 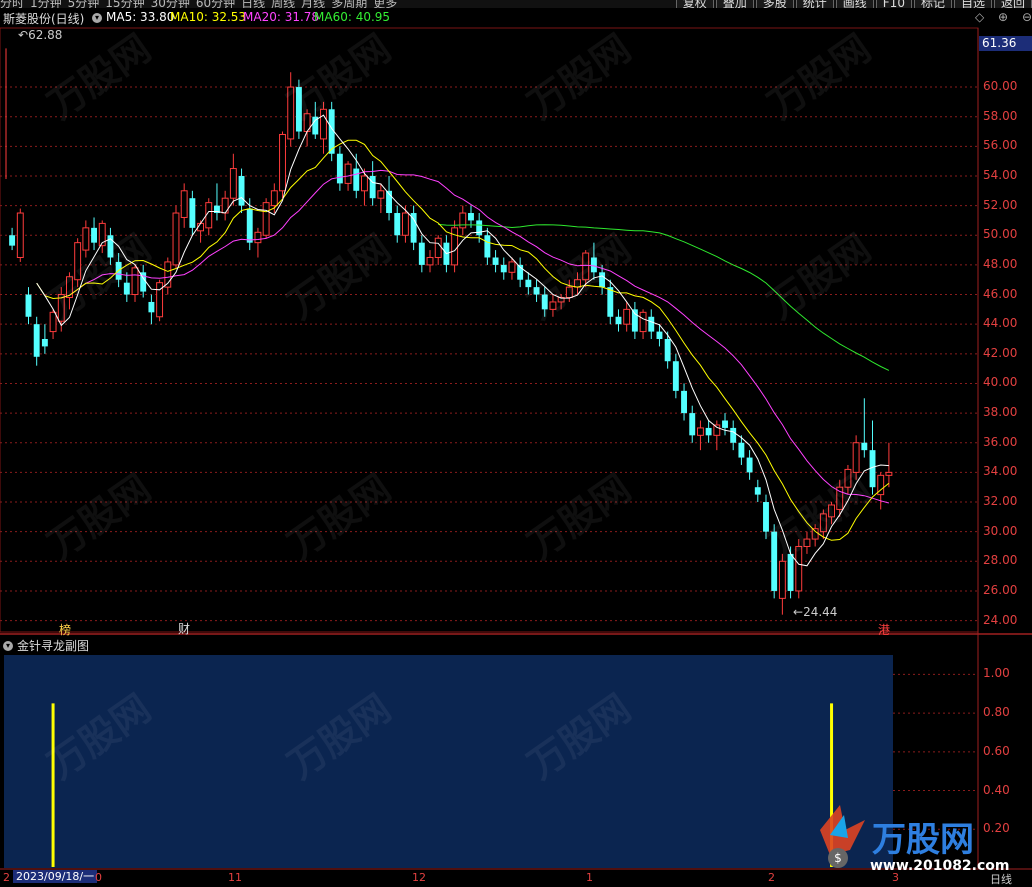 I want to click on sub-axis-tick: 0.80, so click(x=996, y=712).